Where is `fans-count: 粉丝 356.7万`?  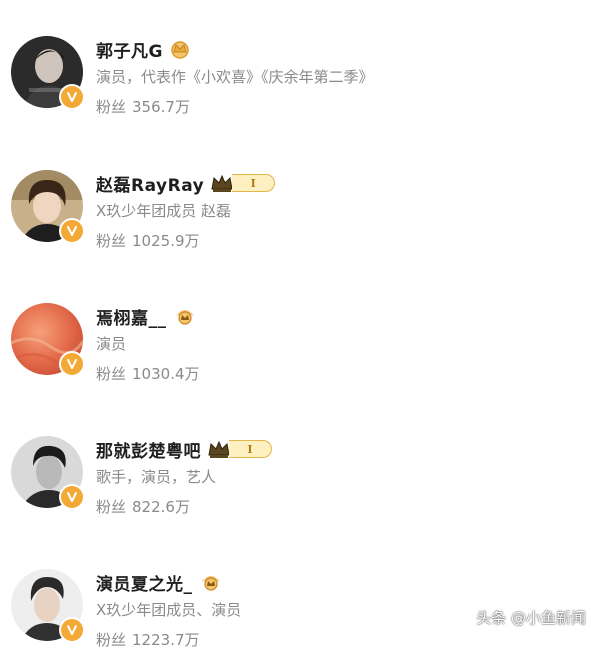
fans-count: 粉丝 356.7万 is located at coordinates (143, 106).